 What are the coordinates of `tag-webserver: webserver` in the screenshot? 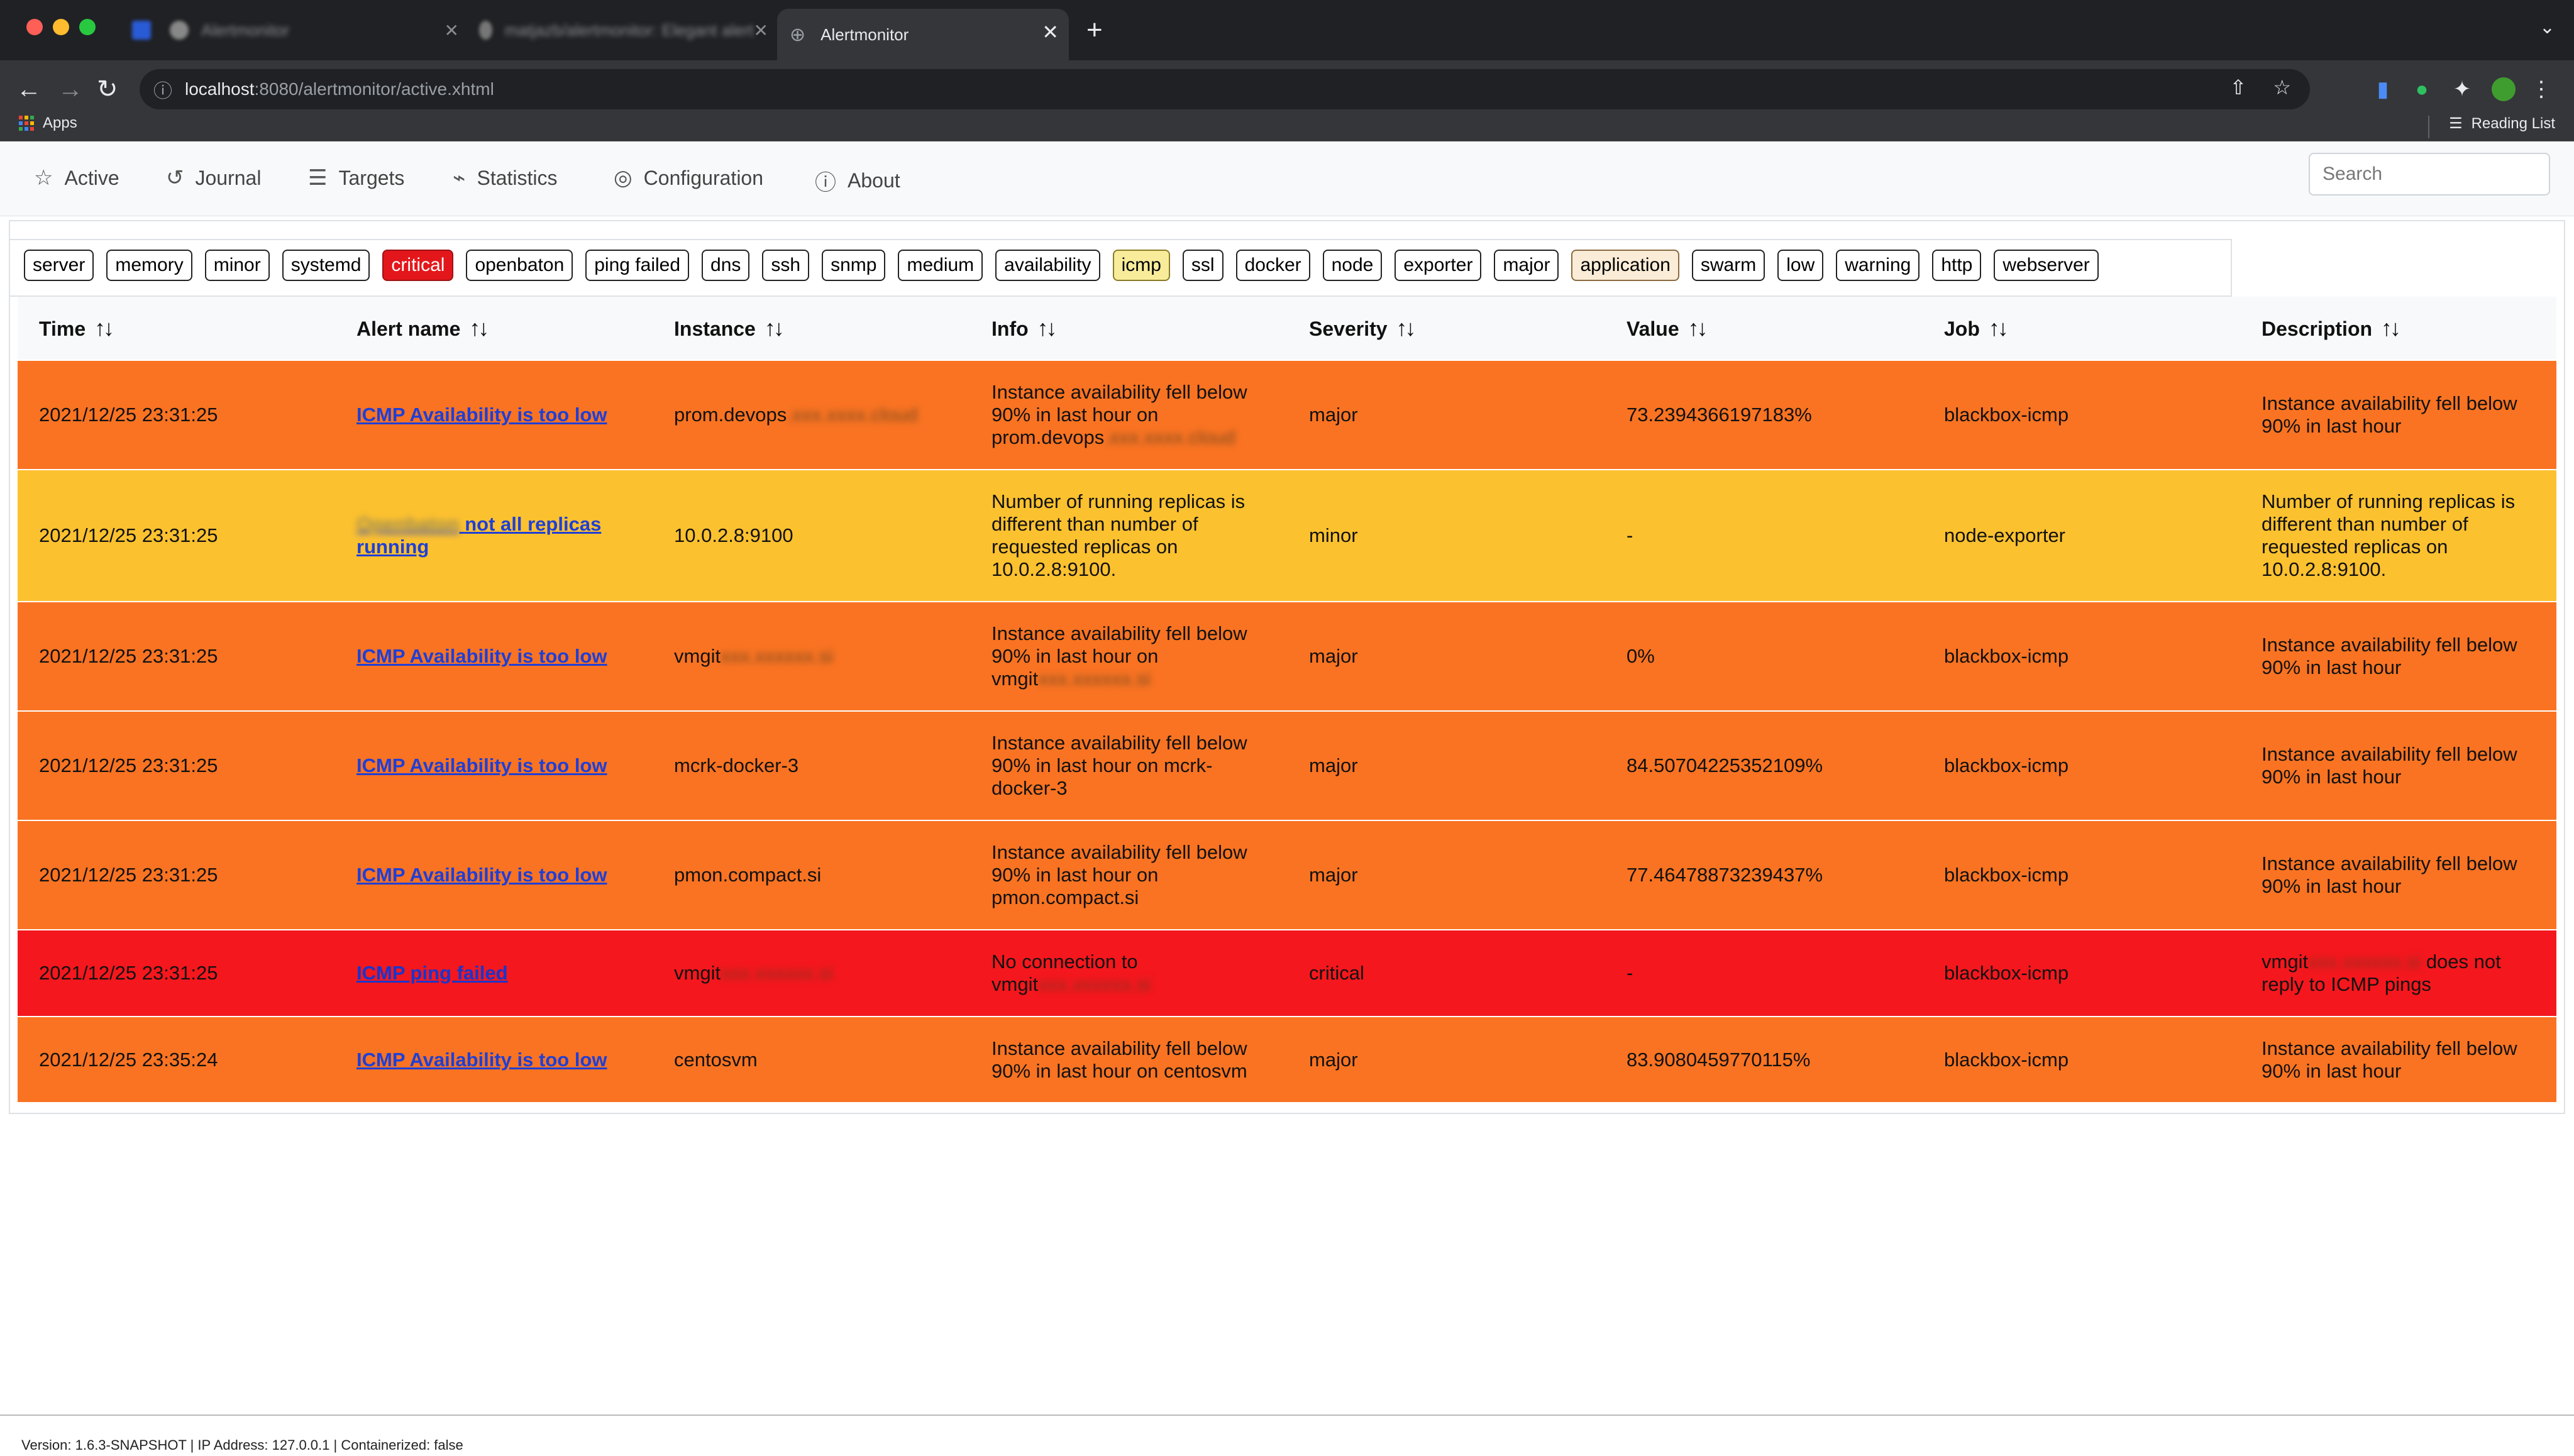 It's located at (2046, 265).